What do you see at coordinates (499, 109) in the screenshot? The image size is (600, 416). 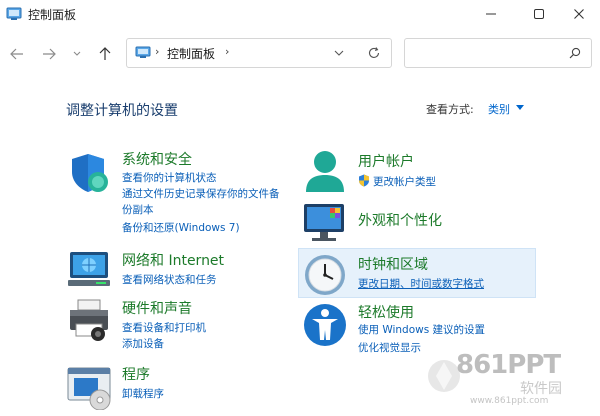 I see `view-by-dropdown: 类别` at bounding box center [499, 109].